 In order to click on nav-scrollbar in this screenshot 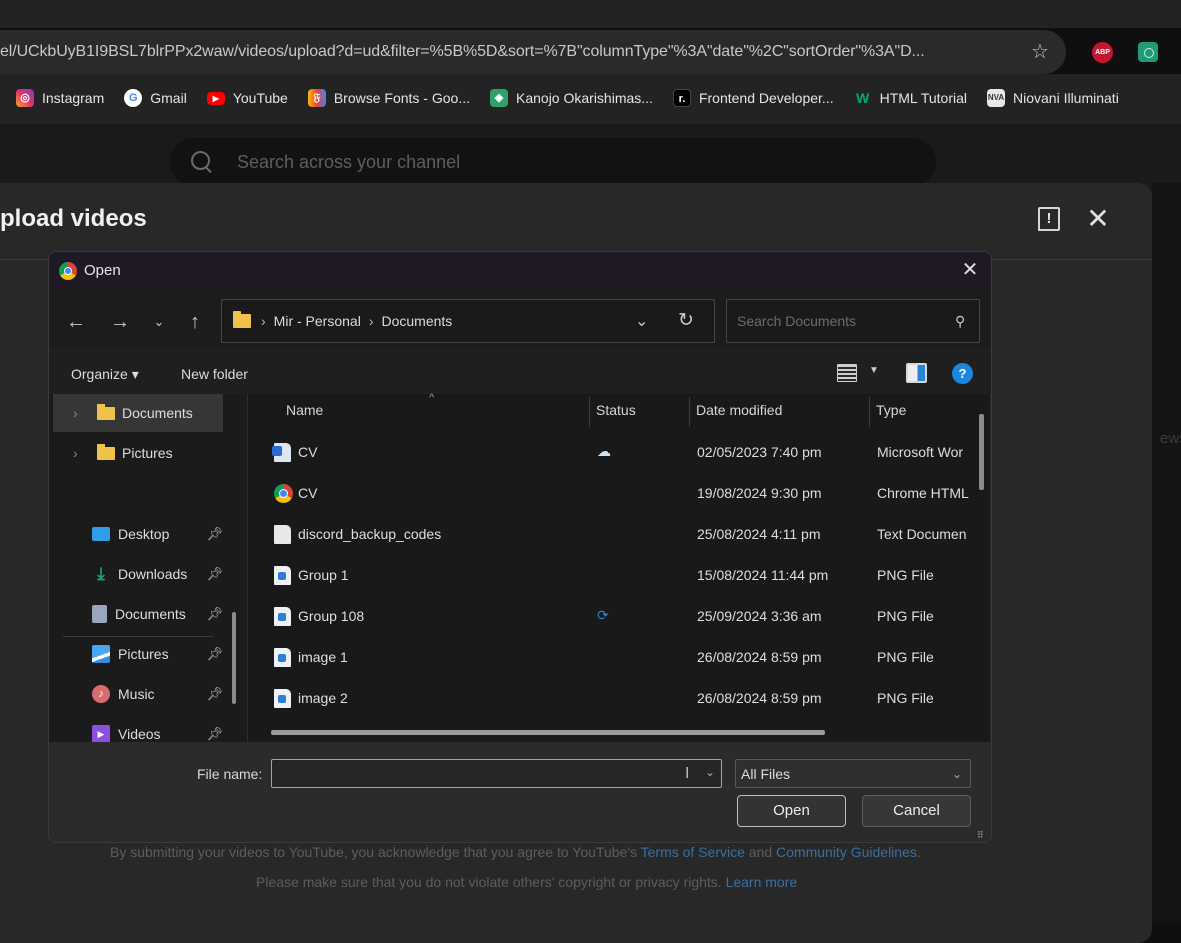, I will do `click(234, 658)`.